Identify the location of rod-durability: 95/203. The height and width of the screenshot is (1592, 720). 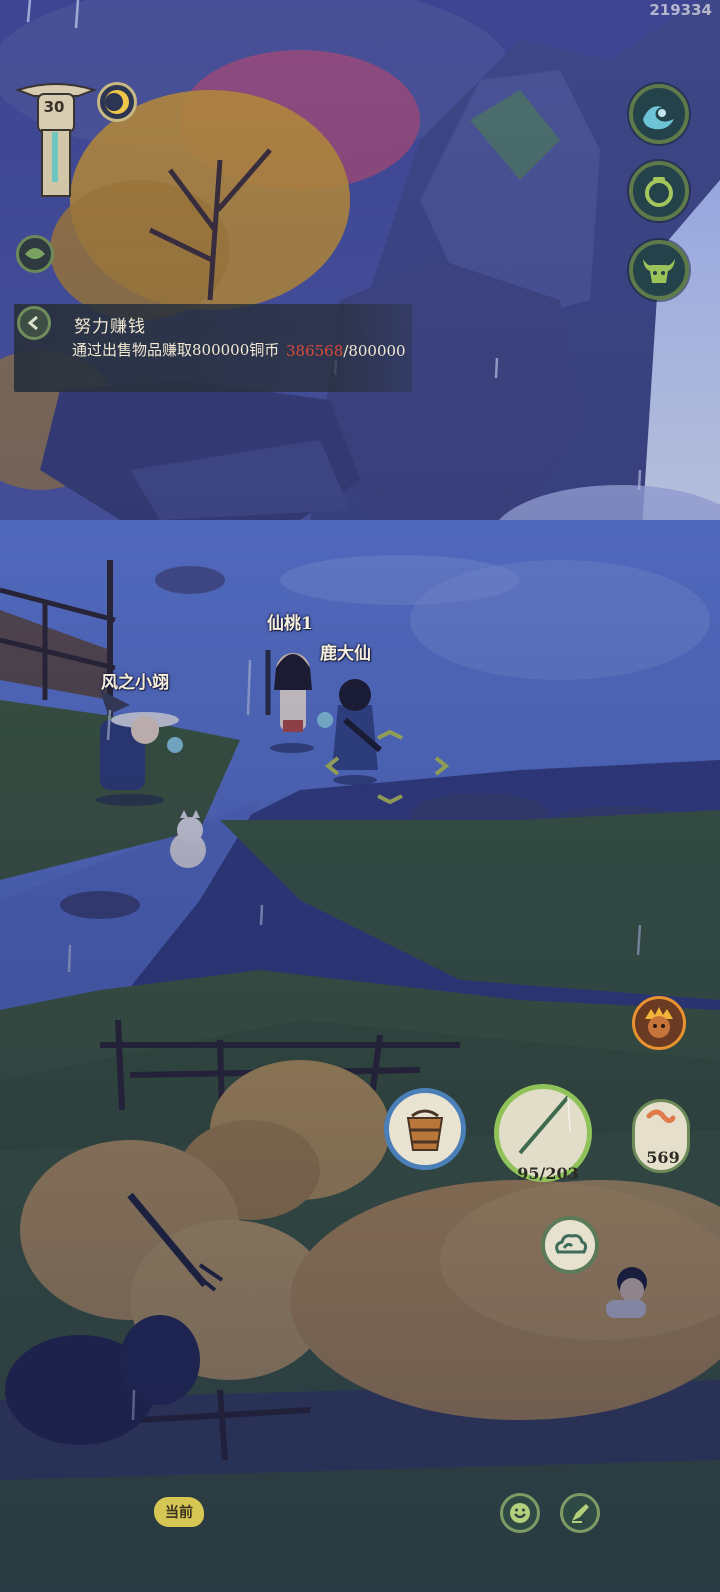
(548, 1173).